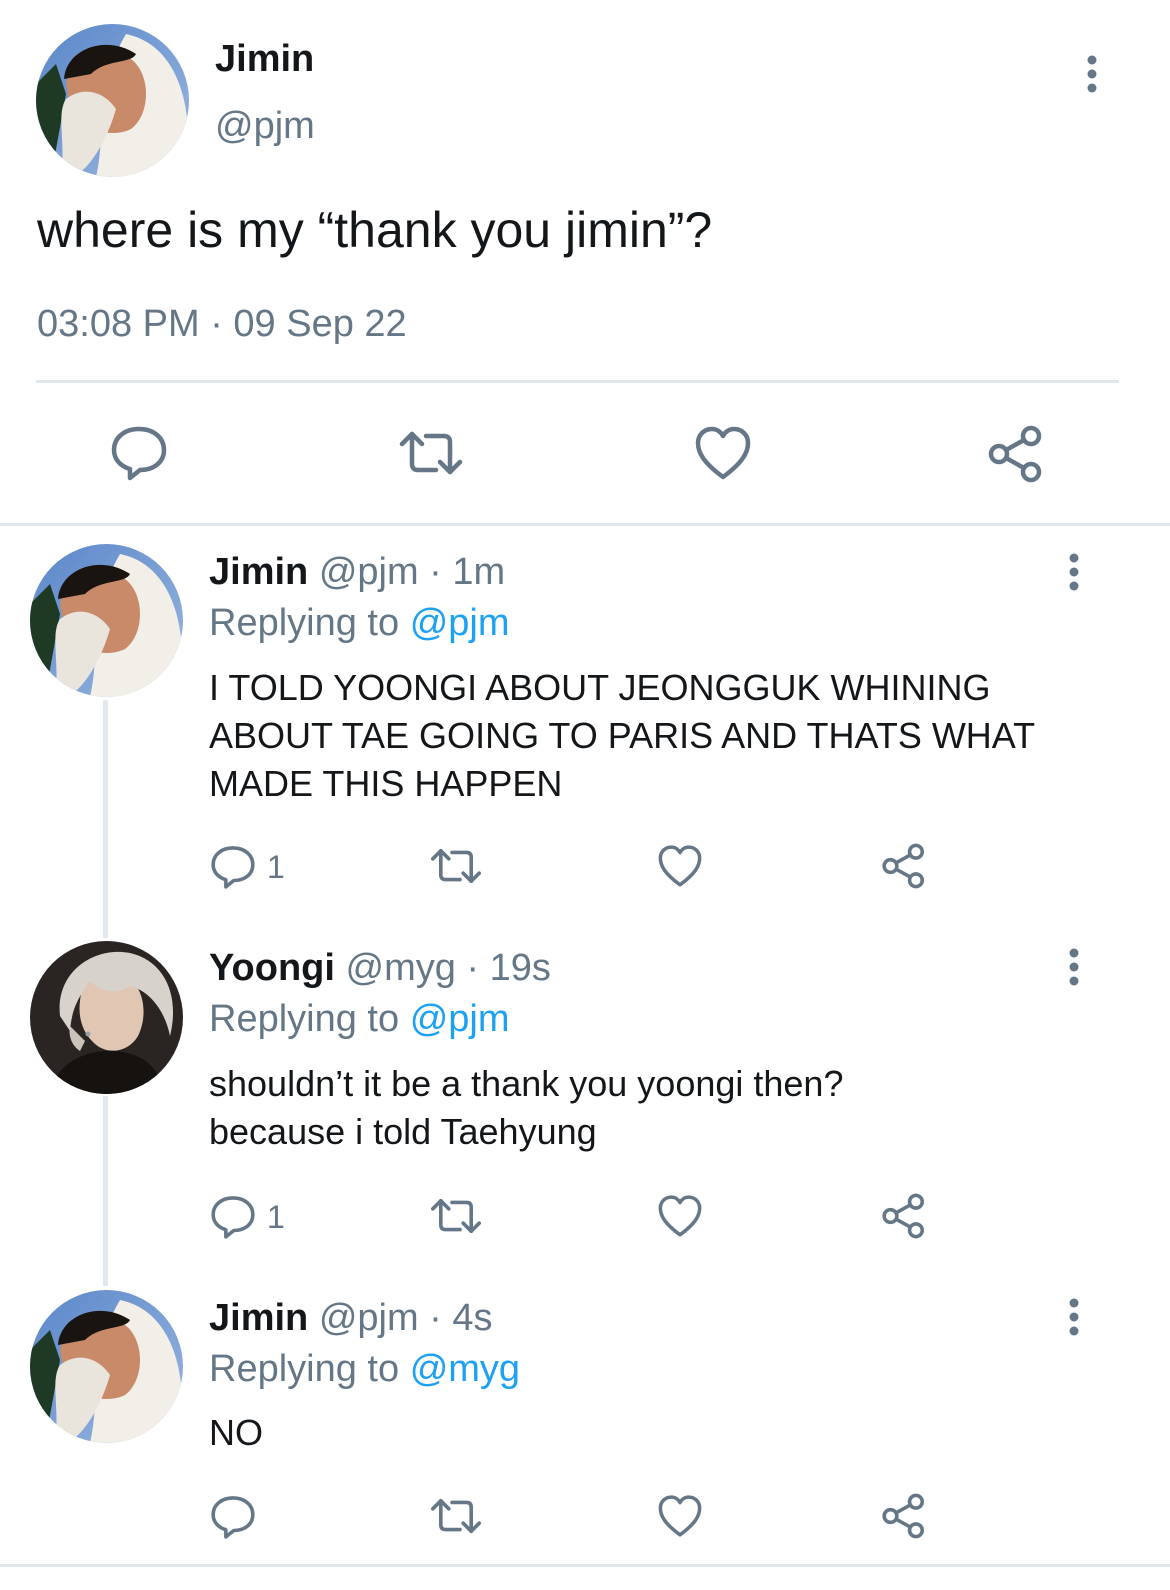 Image resolution: width=1170 pixels, height=1590 pixels. Describe the element at coordinates (405, 1318) in the screenshot. I see `reply-meta: @pjm · 4s` at that location.